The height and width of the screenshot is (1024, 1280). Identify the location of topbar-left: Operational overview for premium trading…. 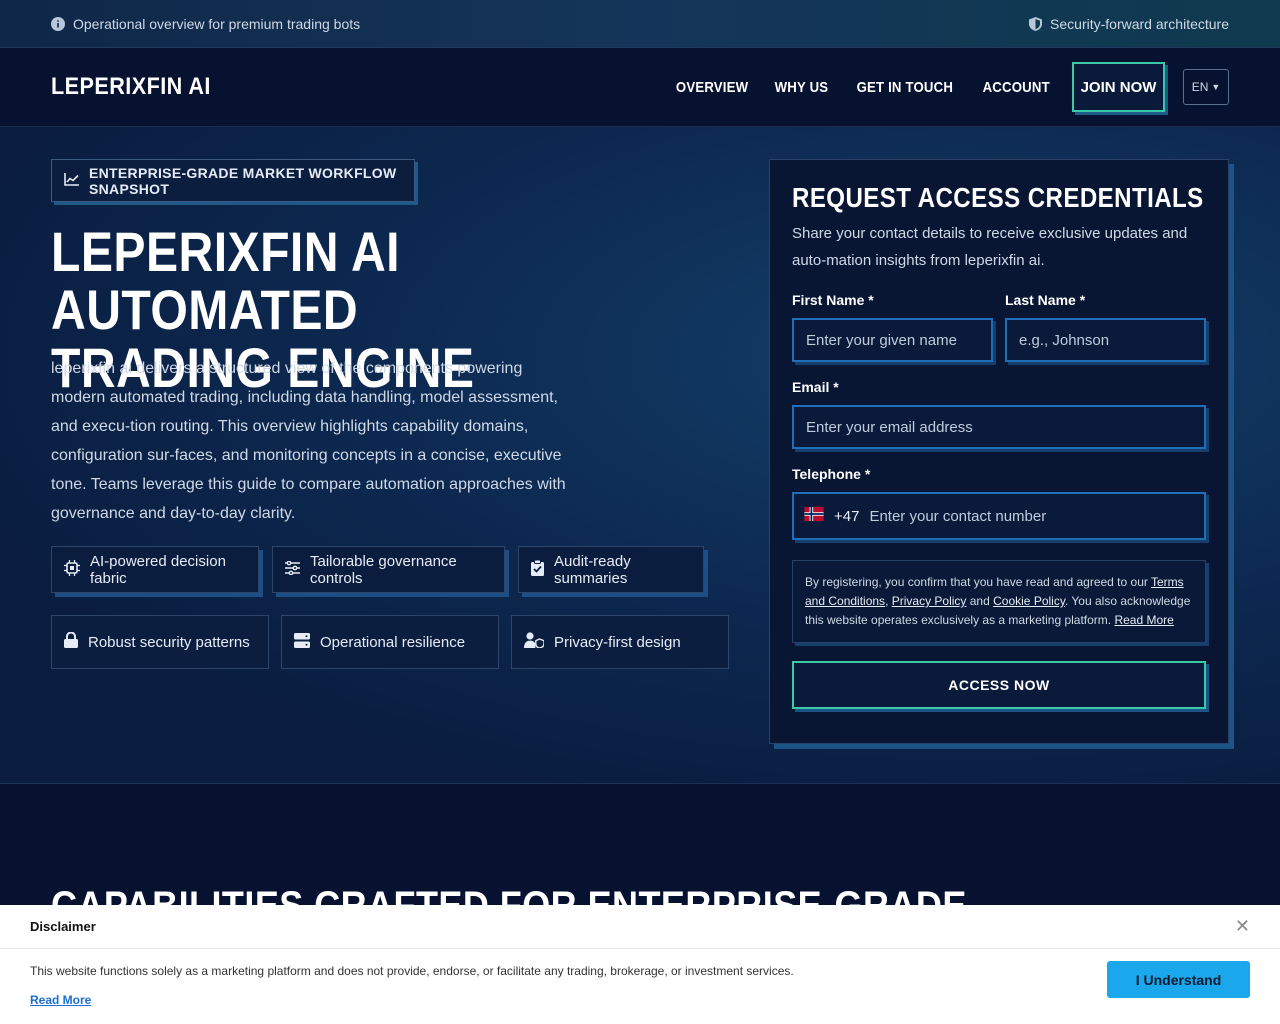
(205, 24).